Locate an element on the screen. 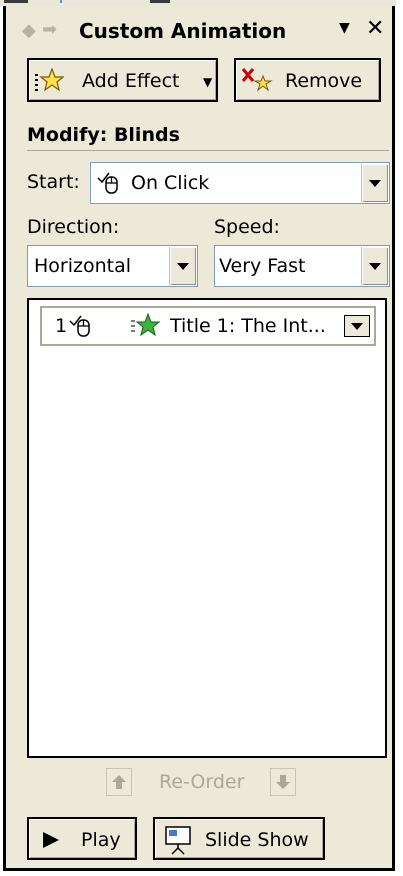 This screenshot has width=403, height=876. start-dropdown-button is located at coordinates (374, 183).